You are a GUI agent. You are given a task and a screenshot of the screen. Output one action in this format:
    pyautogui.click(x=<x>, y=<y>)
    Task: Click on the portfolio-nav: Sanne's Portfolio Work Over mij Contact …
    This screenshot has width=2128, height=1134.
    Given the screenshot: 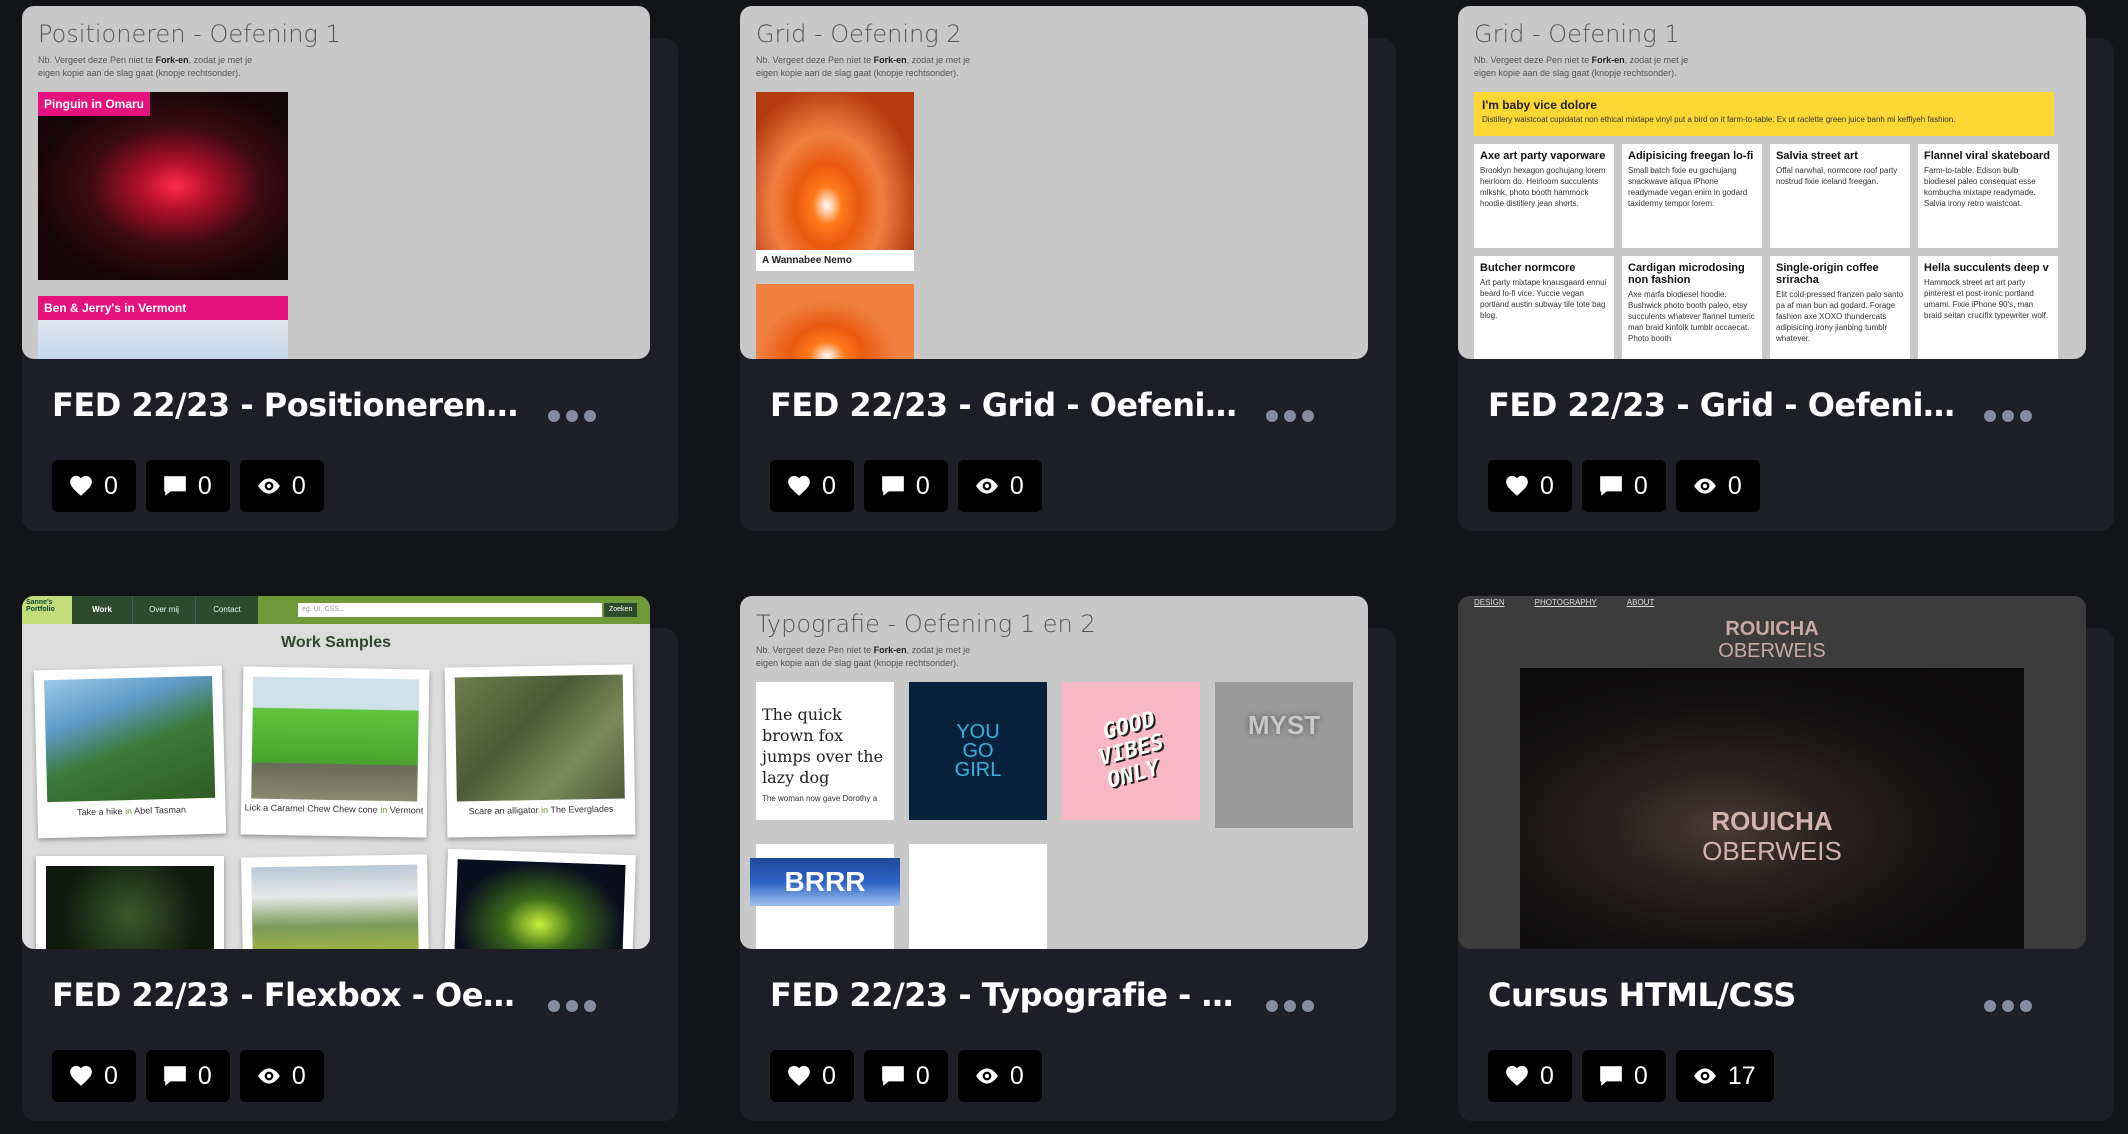 What is the action you would take?
    pyautogui.click(x=336, y=610)
    